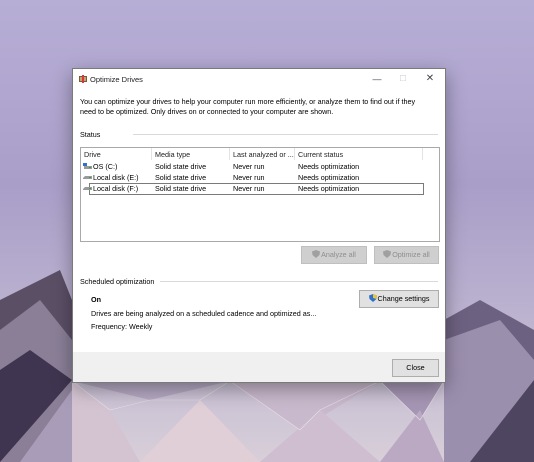  I want to click on status-divider, so click(285, 134).